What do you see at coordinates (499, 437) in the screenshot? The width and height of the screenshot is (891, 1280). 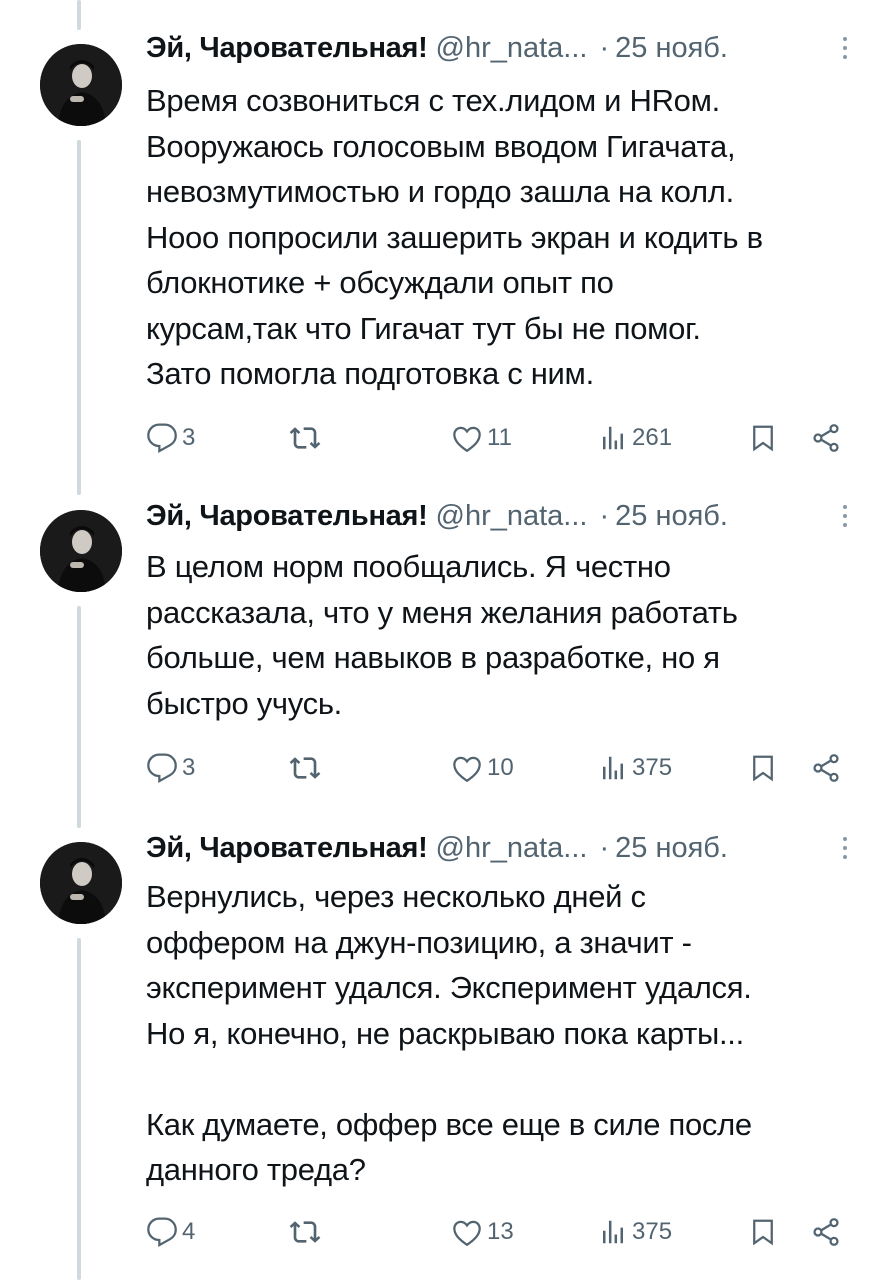 I see `like-count: 11` at bounding box center [499, 437].